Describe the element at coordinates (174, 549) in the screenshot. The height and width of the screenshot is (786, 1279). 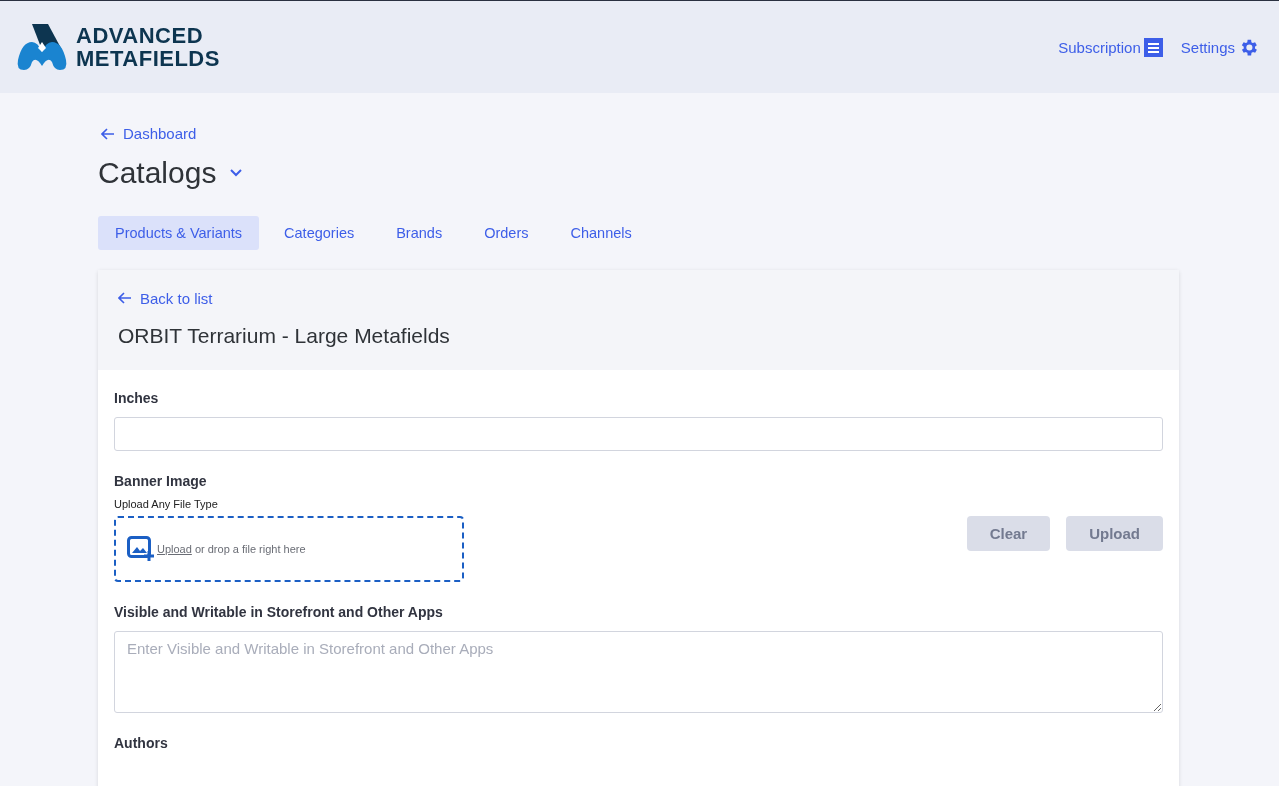
I see `upload-link: Upload` at that location.